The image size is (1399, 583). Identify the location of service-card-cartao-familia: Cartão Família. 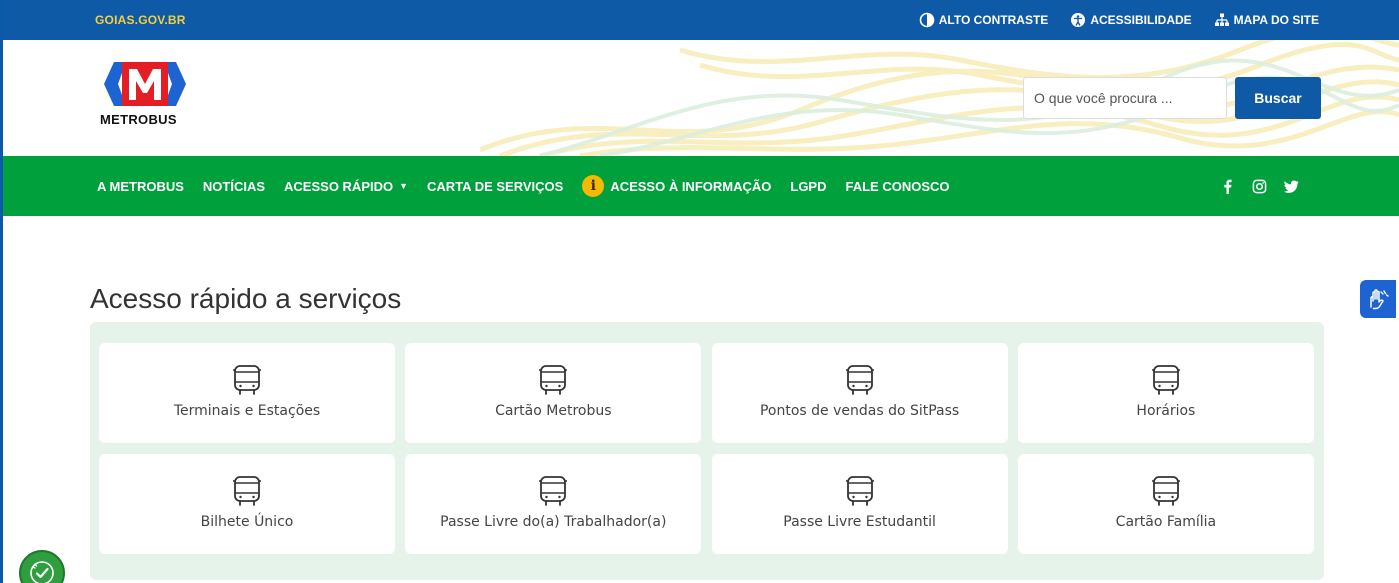
(1165, 504).